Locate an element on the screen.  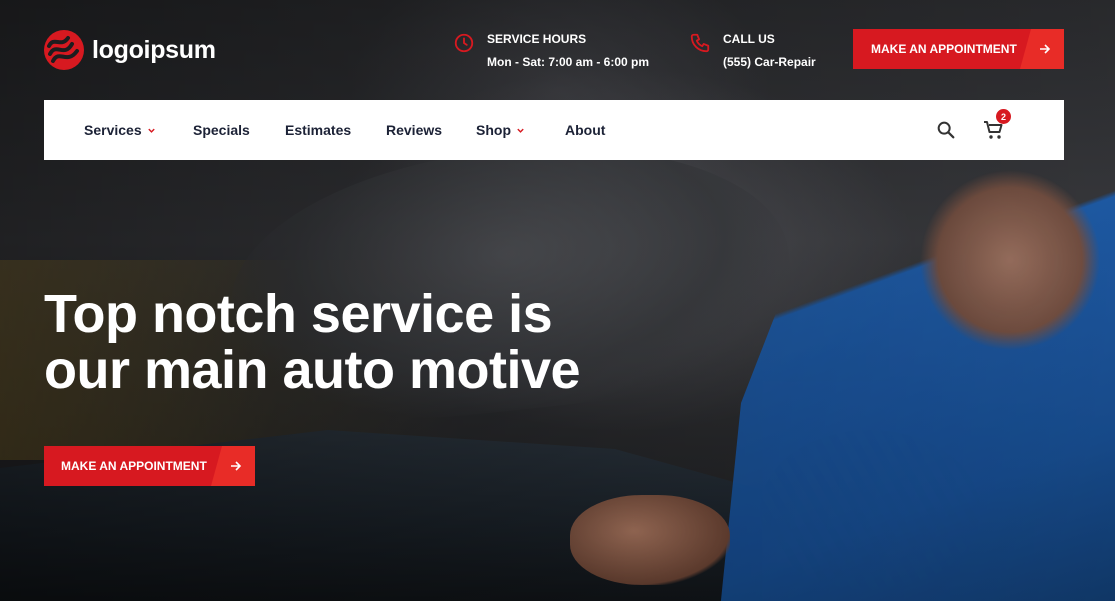
nav-tools: 2 is located at coordinates (973, 130).